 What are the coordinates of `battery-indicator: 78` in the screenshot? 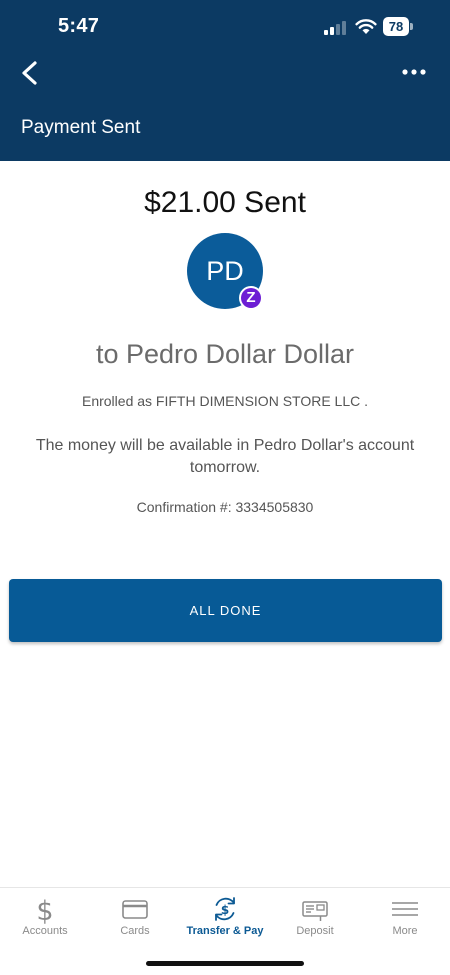 It's located at (398, 26).